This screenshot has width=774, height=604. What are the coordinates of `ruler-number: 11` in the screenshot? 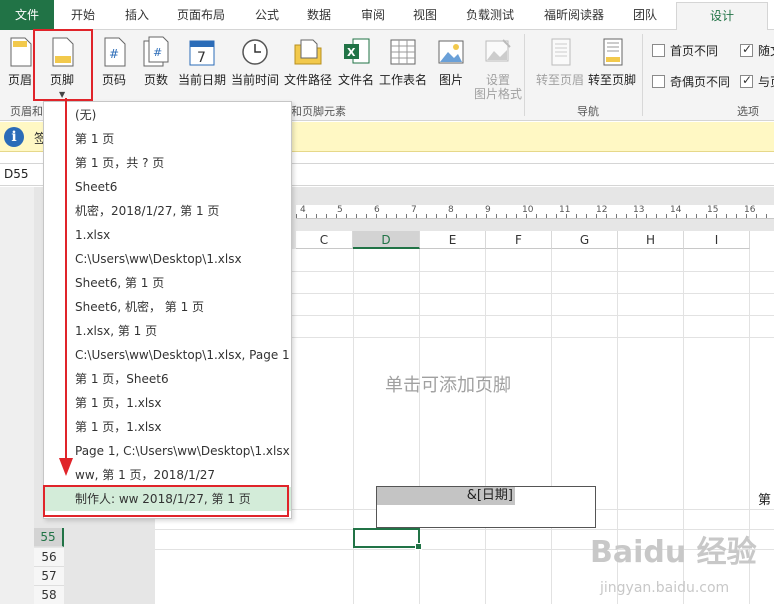 It's located at (565, 210).